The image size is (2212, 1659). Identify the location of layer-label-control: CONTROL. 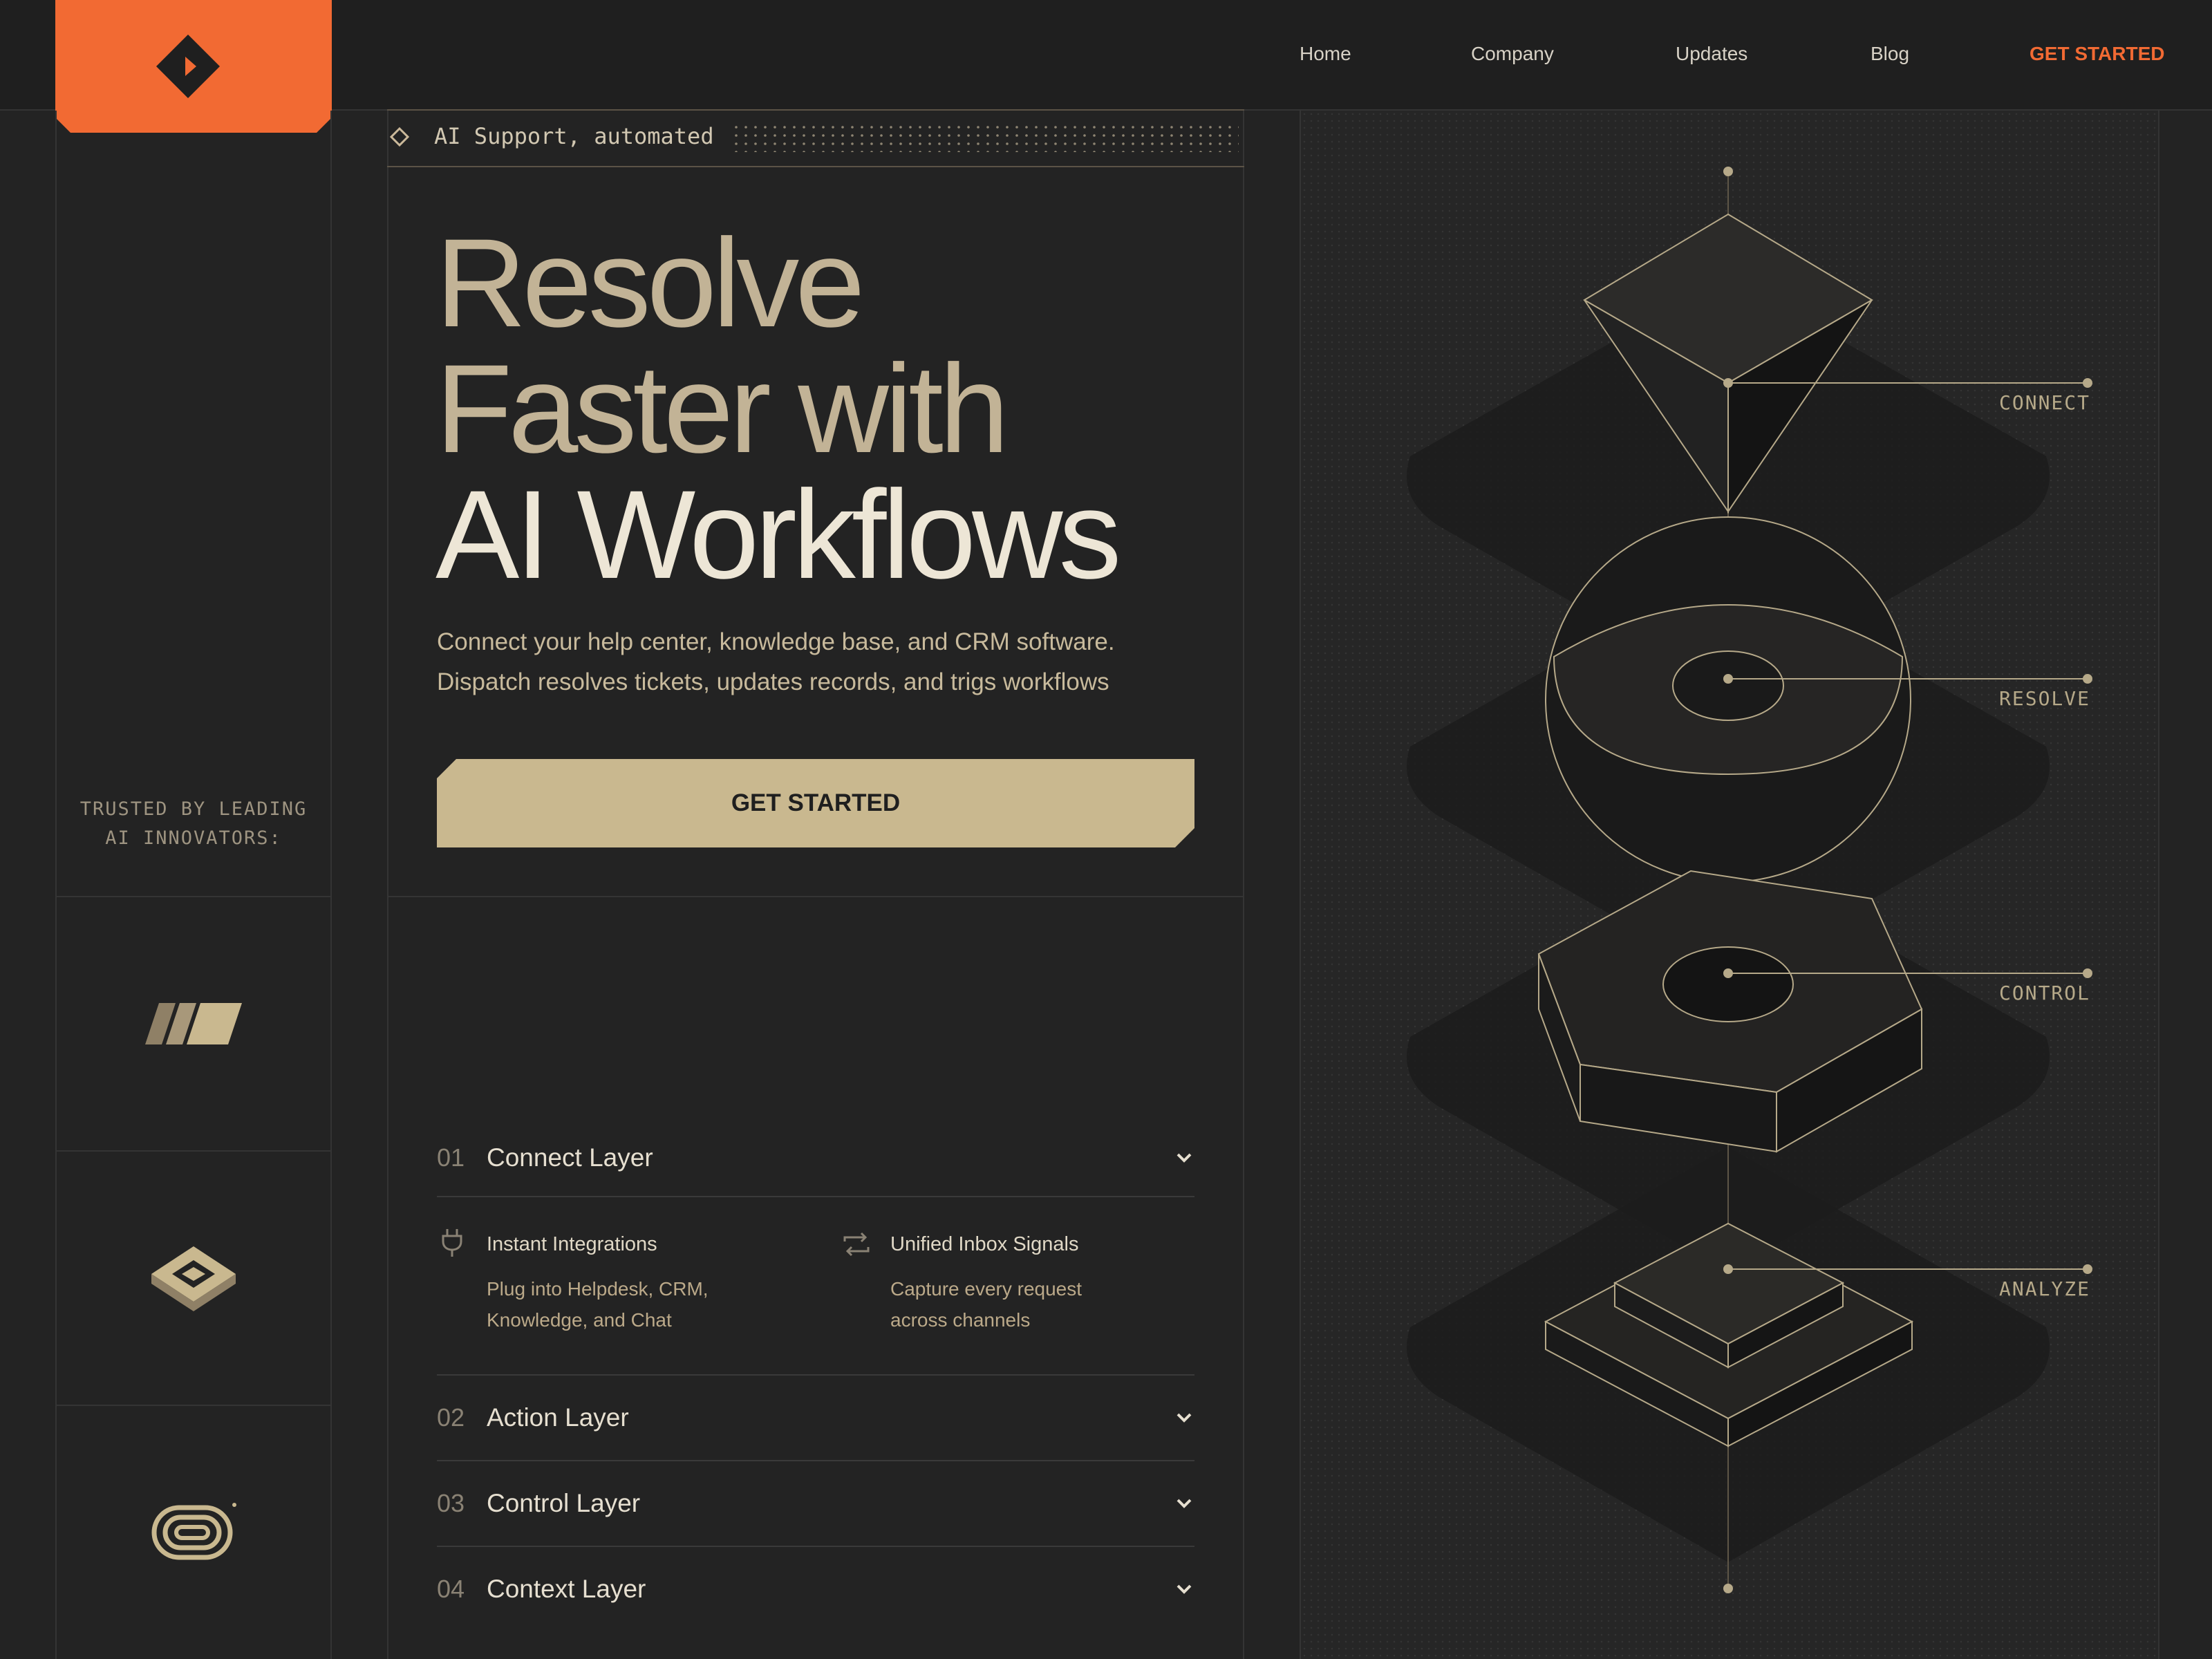
(2045, 993).